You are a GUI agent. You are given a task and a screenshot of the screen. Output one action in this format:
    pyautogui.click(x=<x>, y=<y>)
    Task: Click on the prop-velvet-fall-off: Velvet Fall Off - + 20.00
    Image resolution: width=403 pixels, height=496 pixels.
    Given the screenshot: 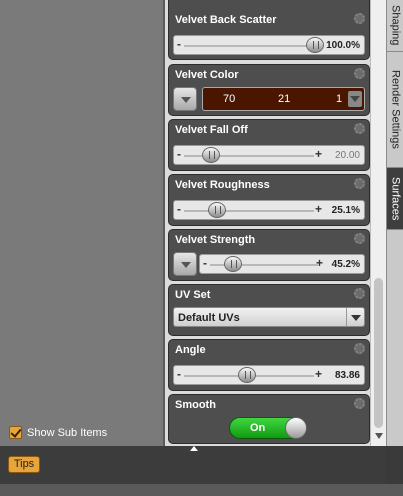 What is the action you would take?
    pyautogui.click(x=269, y=145)
    